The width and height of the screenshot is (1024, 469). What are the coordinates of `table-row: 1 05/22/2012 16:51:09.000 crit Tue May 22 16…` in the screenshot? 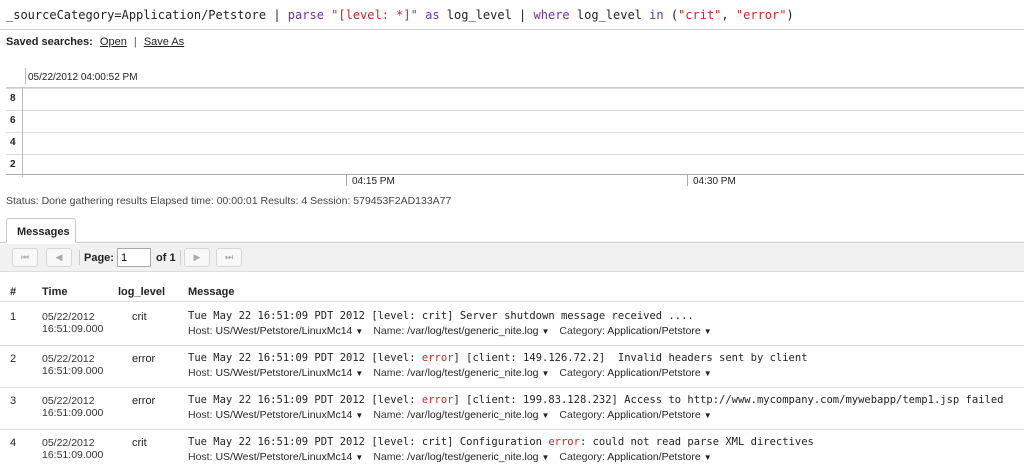 It's located at (512, 325).